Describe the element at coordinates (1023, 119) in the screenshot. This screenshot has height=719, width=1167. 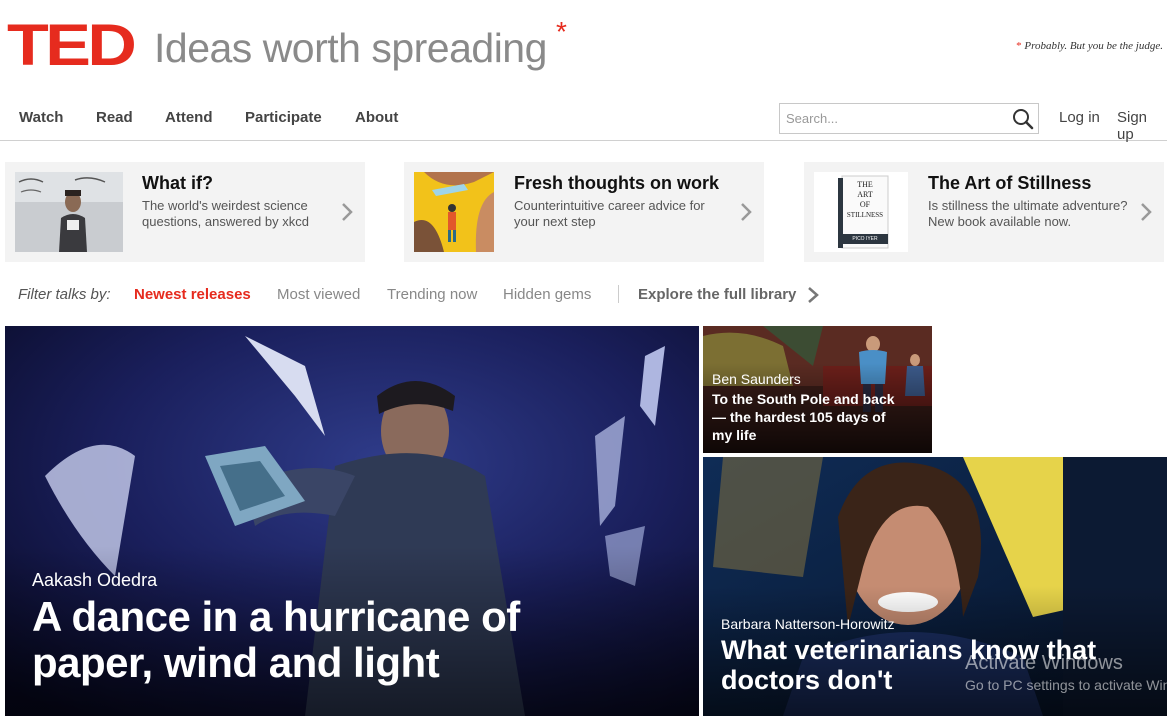
I see `search-icon` at that location.